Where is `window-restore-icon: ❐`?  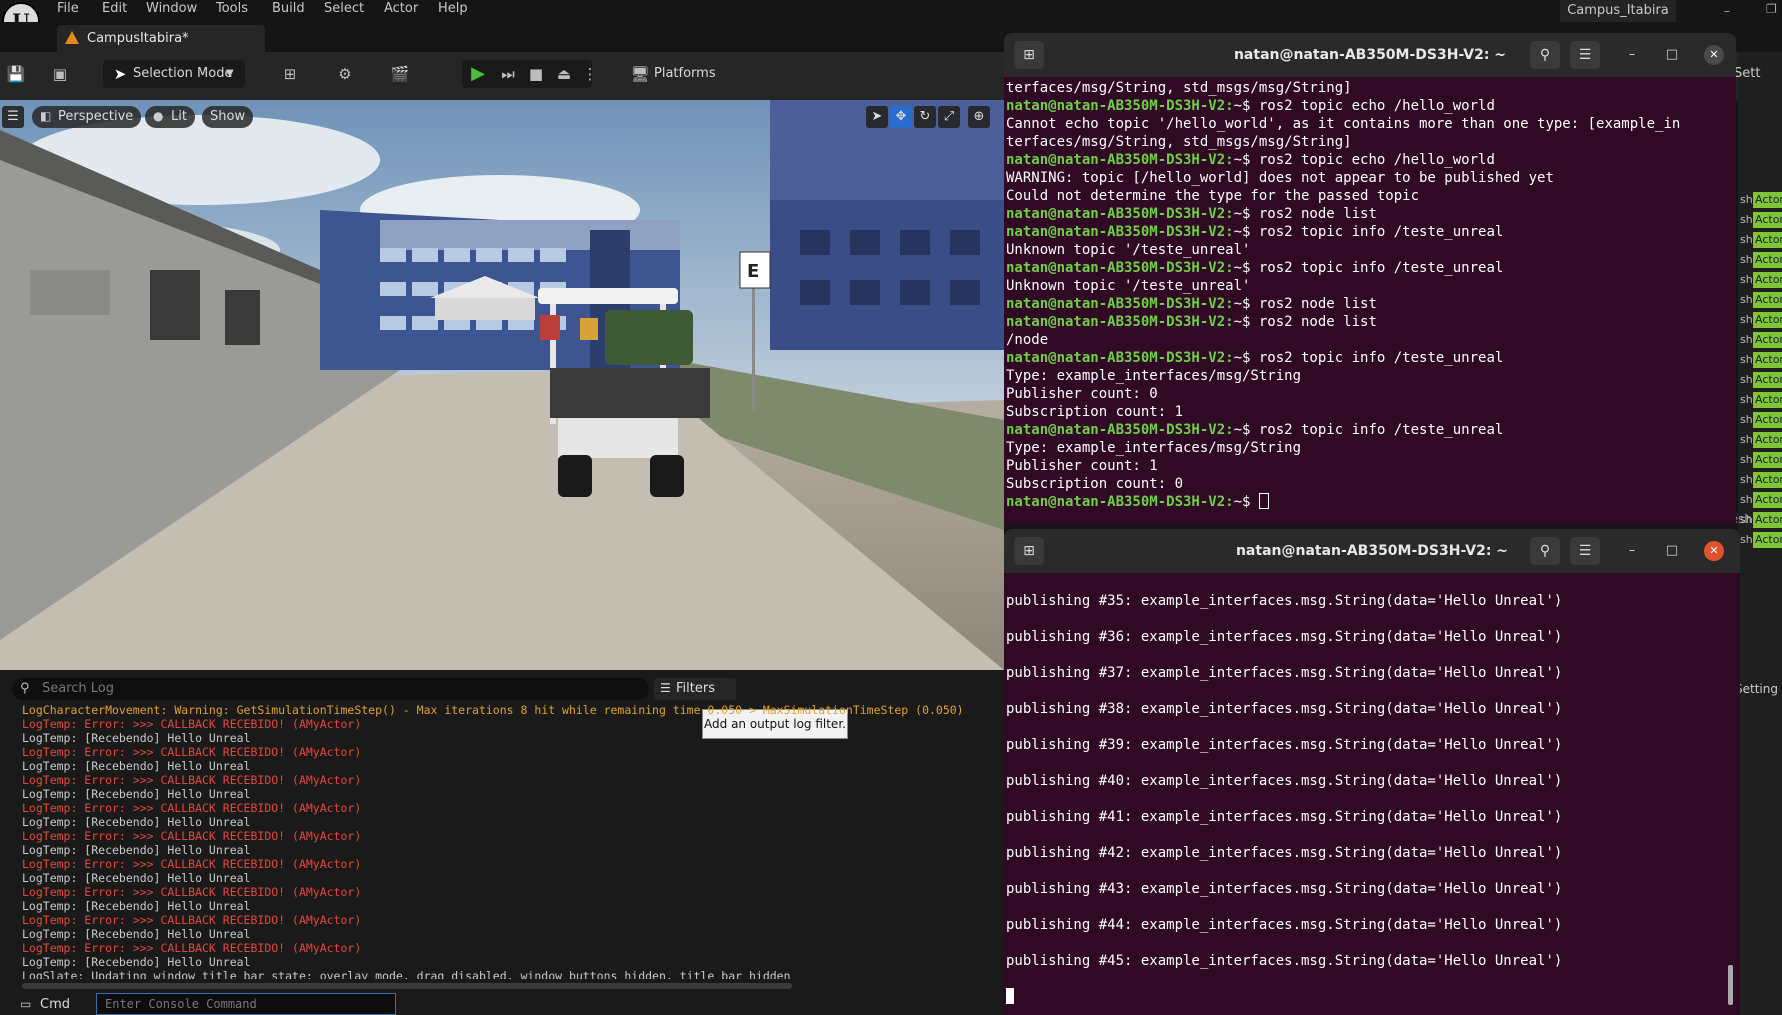
window-restore-icon: ❐ is located at coordinates (1773, 9).